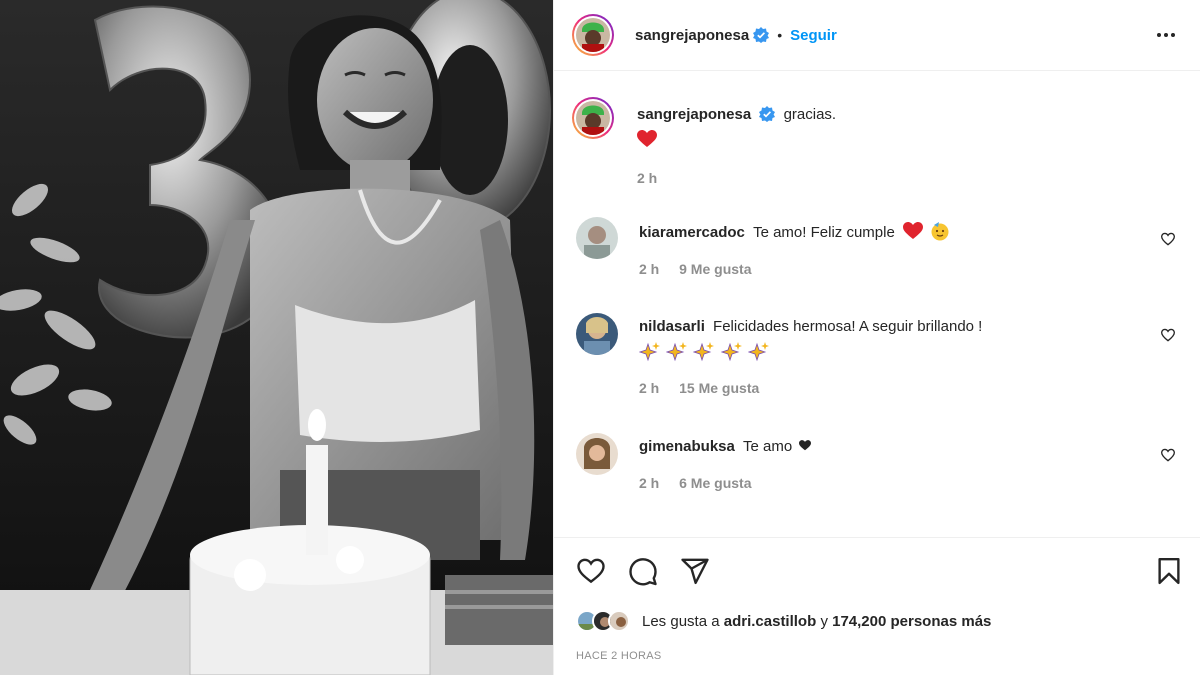  I want to click on likes-conjunction: y, so click(824, 621).